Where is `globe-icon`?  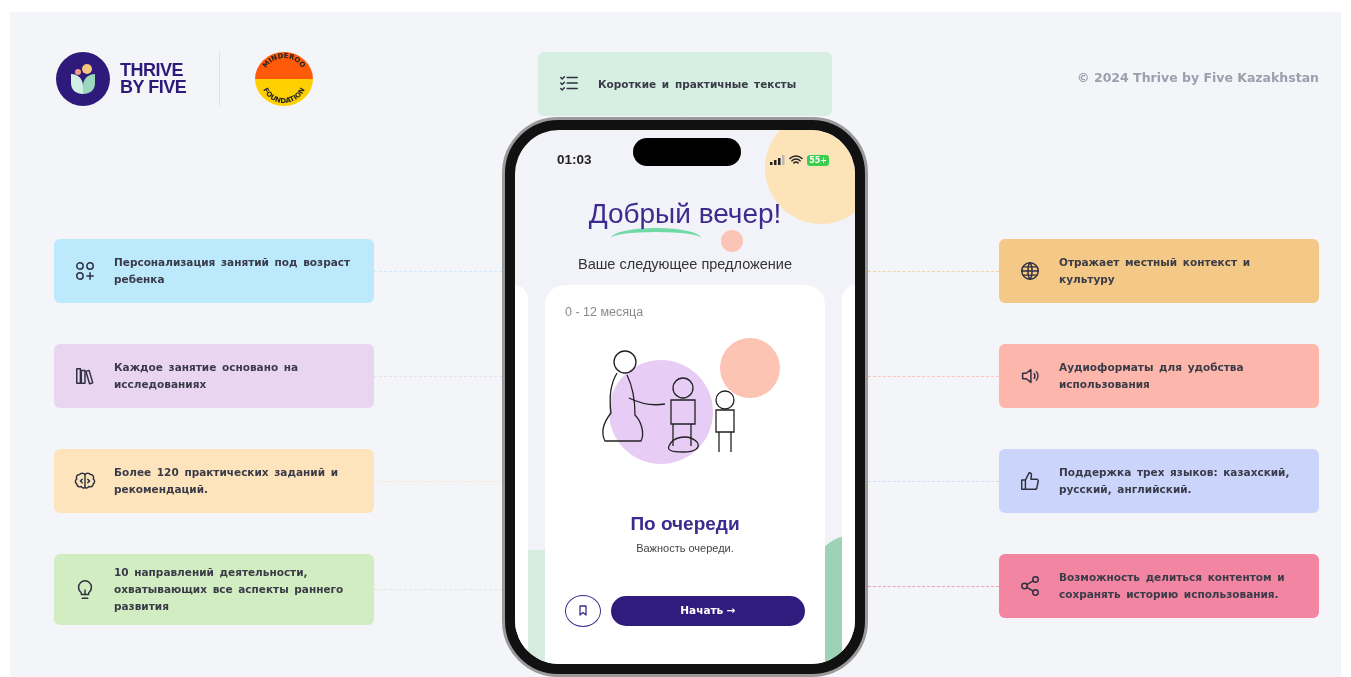
globe-icon is located at coordinates (1030, 271).